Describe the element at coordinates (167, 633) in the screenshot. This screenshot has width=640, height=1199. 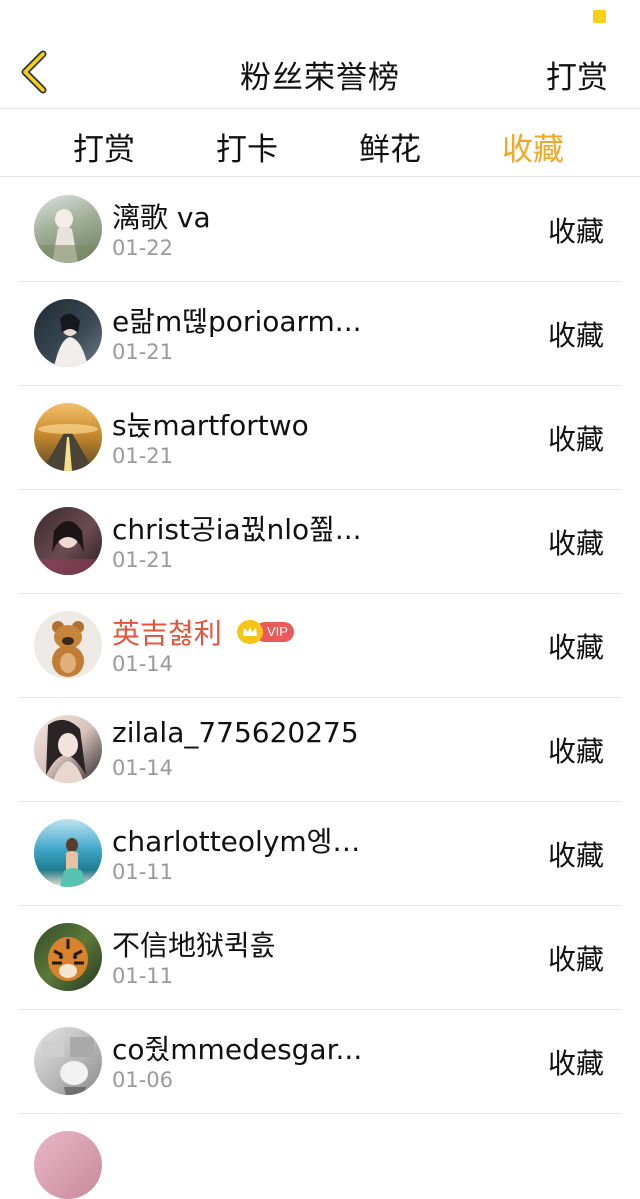
I see `entry-name: 英吉쳟利` at that location.